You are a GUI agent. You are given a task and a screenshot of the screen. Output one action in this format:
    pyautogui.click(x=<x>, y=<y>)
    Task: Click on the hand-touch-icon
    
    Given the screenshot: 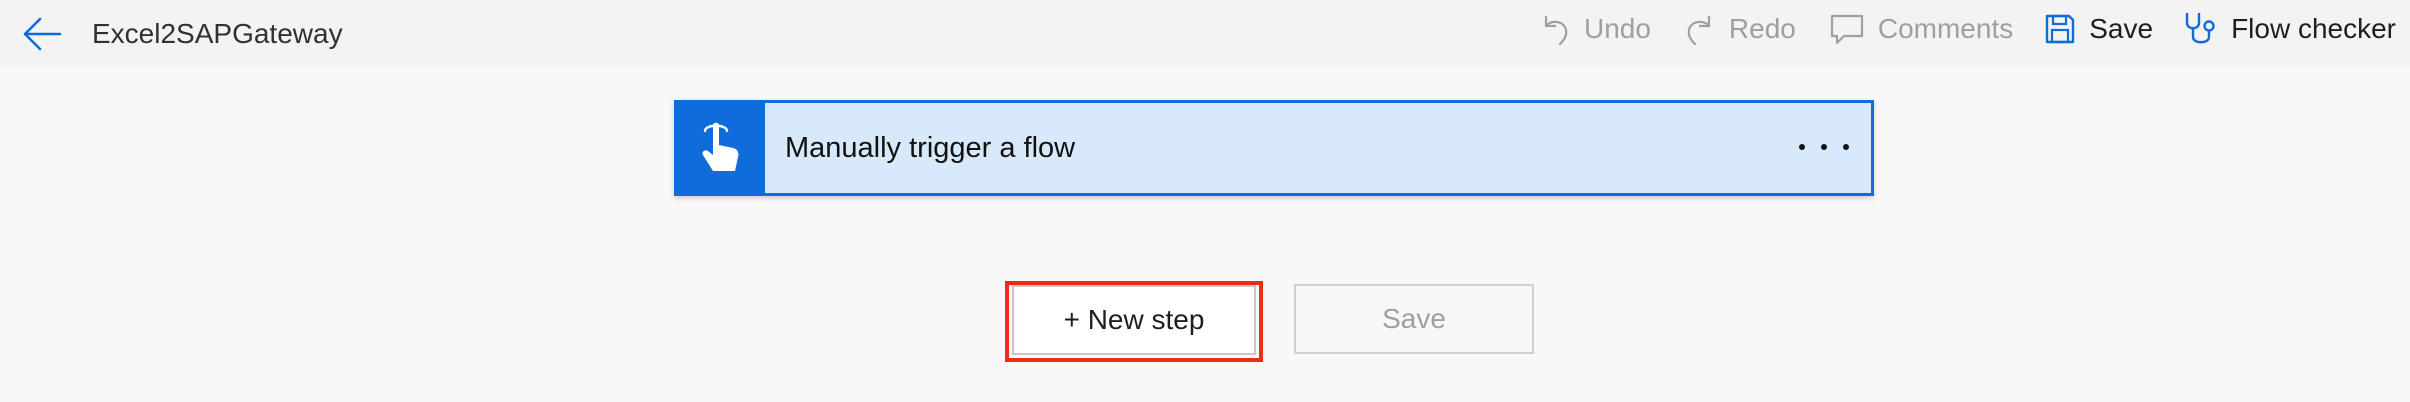 What is the action you would take?
    pyautogui.click(x=720, y=146)
    